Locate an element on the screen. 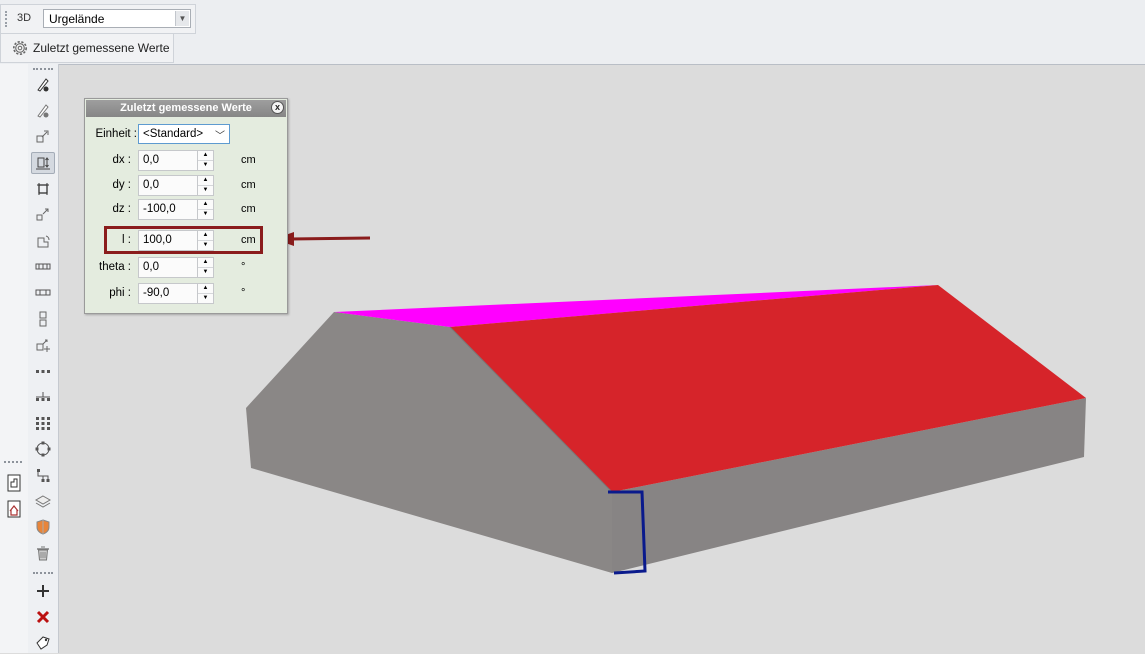  field-row-dy: dy : 0,0 ▲ ▼ cm is located at coordinates (187, 186).